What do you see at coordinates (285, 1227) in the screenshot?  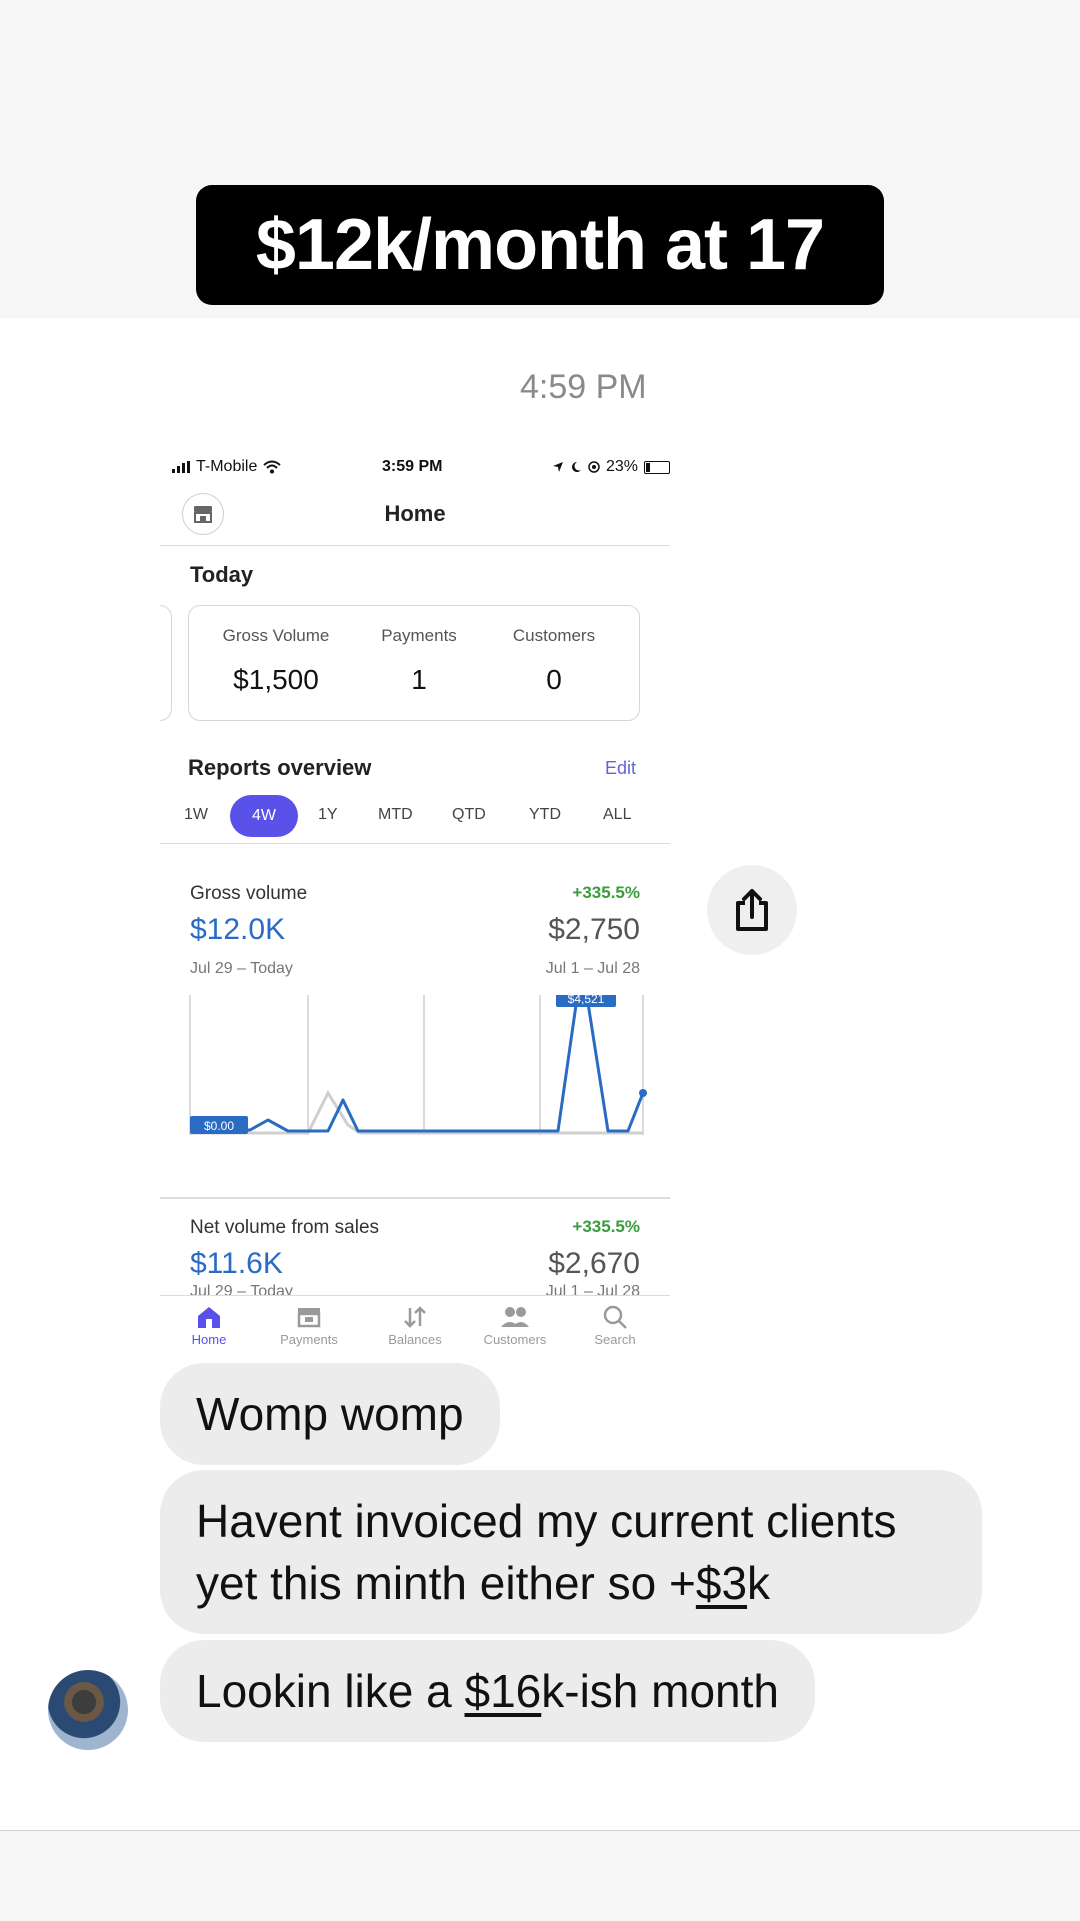 I see `net-volume-label: Net volume from sales` at bounding box center [285, 1227].